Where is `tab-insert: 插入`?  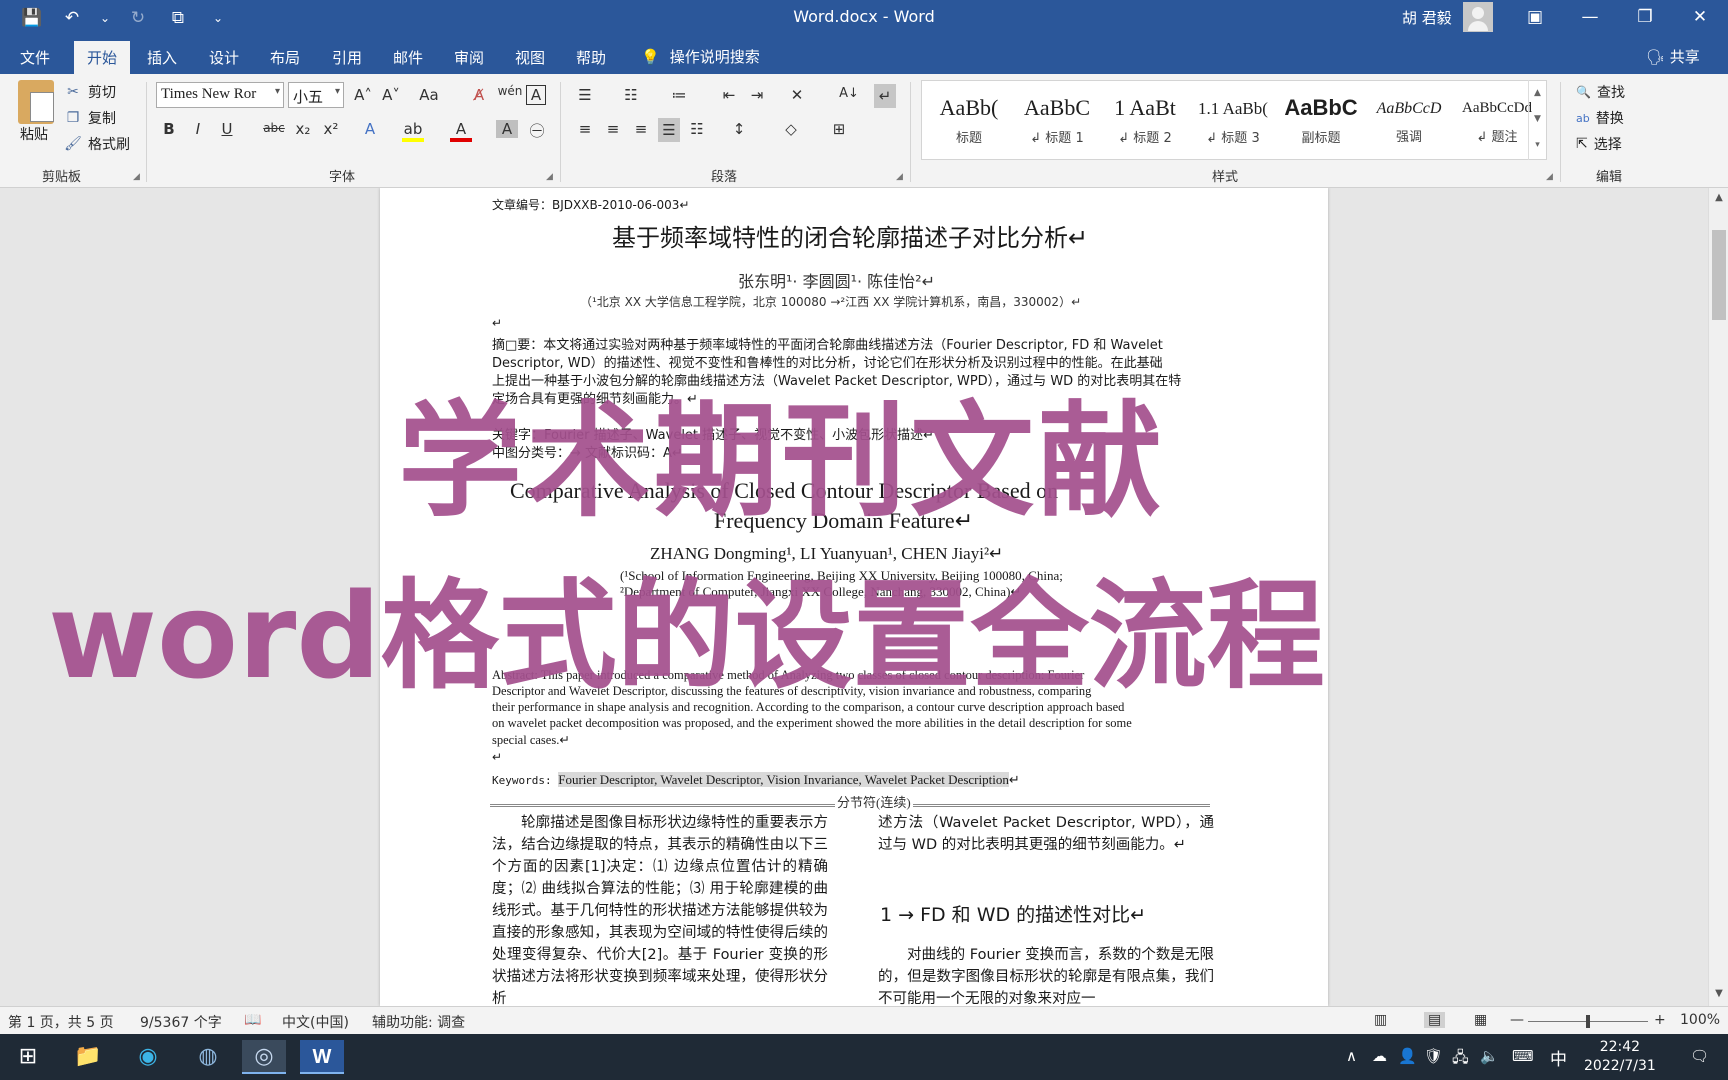
tab-insert: 插入 is located at coordinates (162, 57).